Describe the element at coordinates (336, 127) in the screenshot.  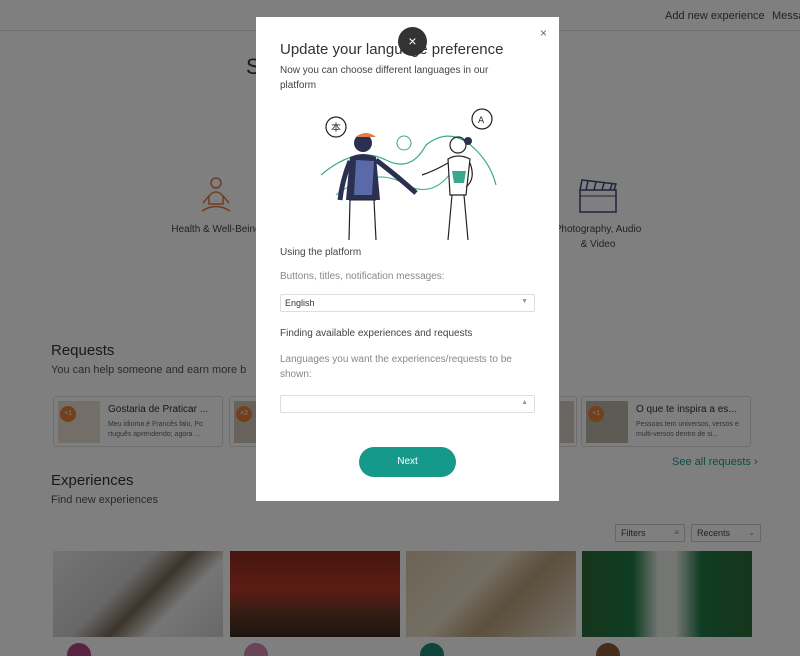
I see `svg-text: 本` at that location.